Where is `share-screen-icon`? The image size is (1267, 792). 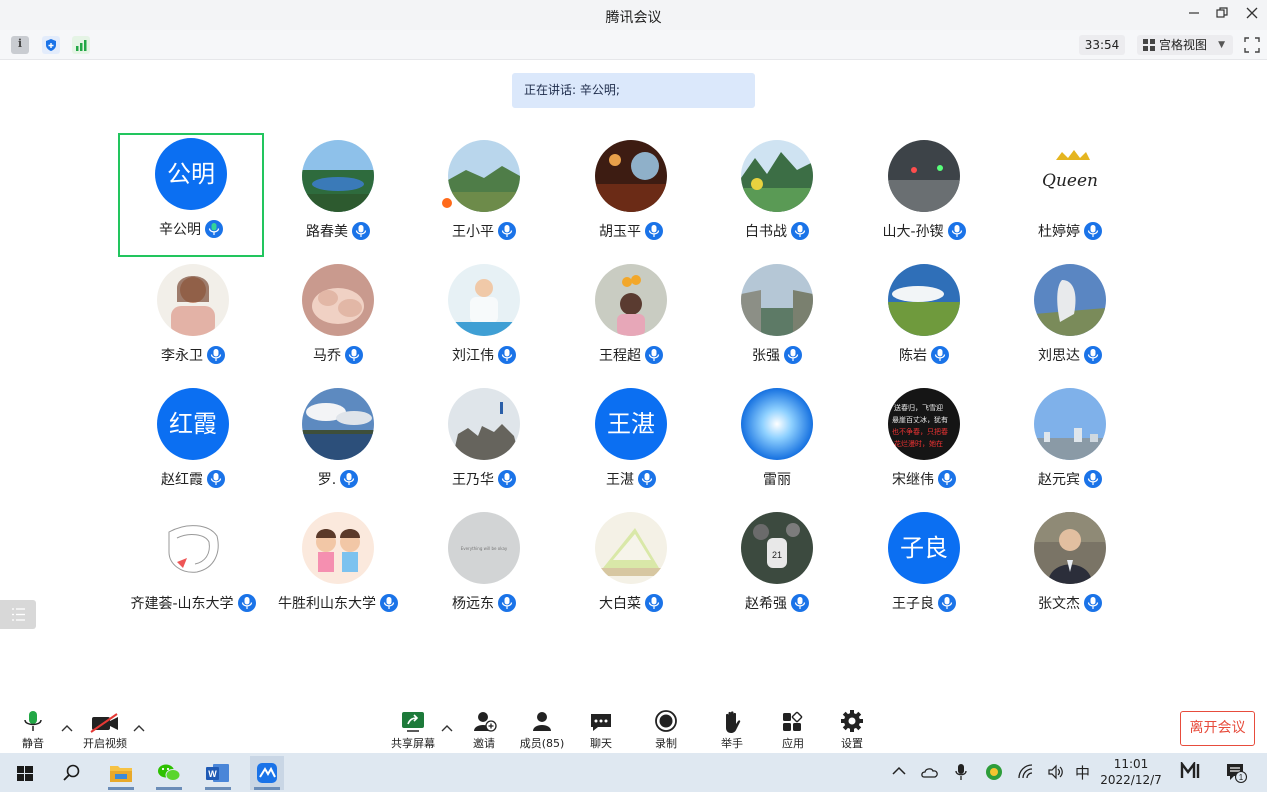 share-screen-icon is located at coordinates (413, 722).